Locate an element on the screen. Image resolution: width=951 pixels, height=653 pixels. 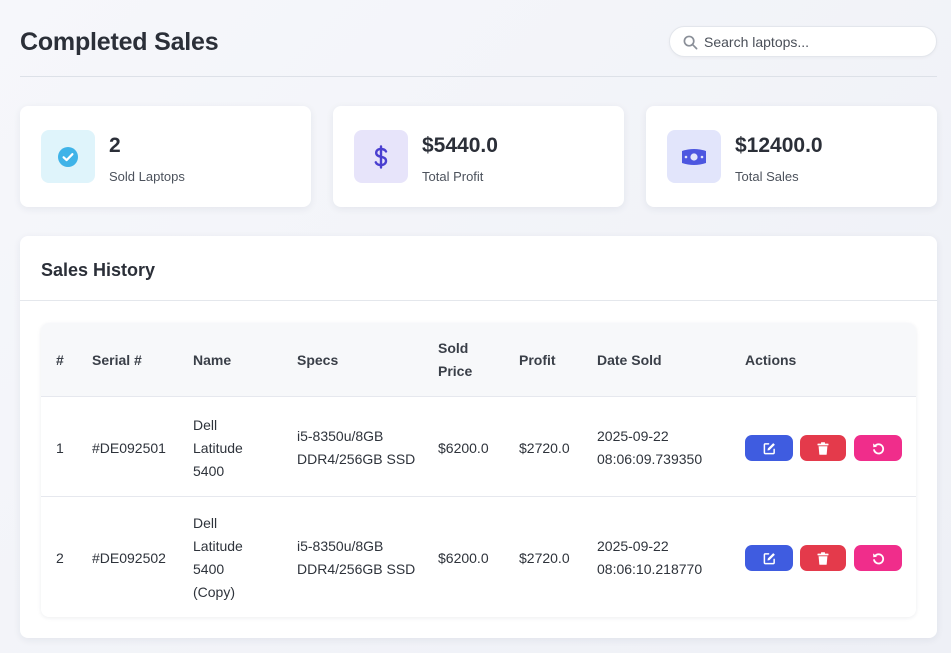
cell-serial: #DE092501 is located at coordinates (129, 448).